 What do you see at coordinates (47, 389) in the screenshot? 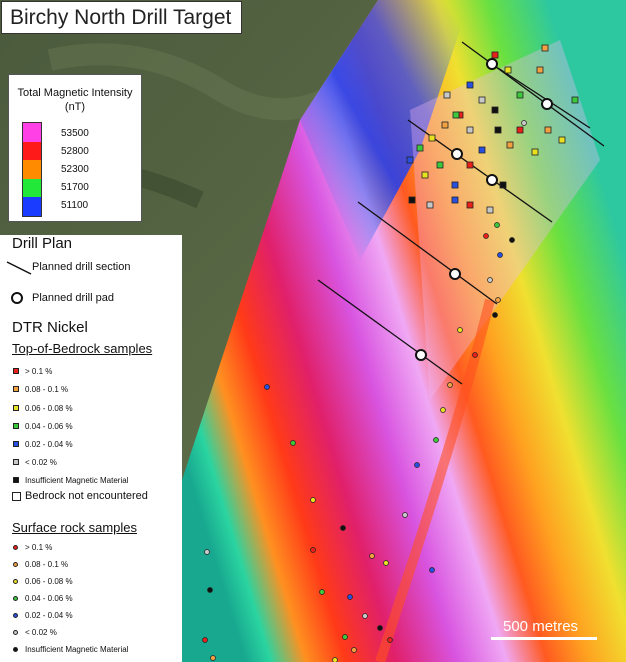
I see `bedrock-class-label: 0.08 - 0.1 %` at bounding box center [47, 389].